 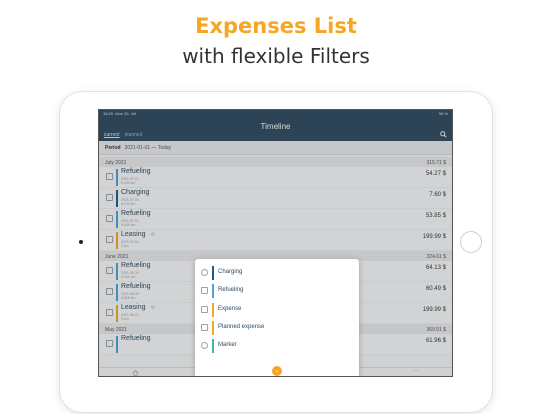 What do you see at coordinates (204, 272) in the screenshot?
I see `plug-icon` at bounding box center [204, 272].